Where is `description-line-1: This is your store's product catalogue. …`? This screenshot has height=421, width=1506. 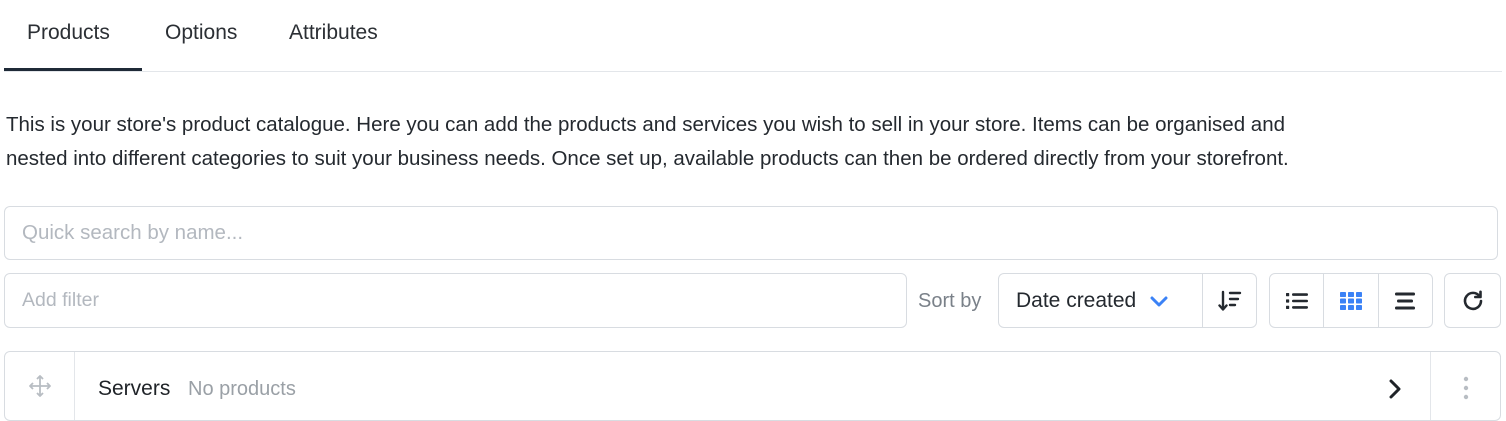 description-line-1: This is your store's product catalogue. … is located at coordinates (646, 124).